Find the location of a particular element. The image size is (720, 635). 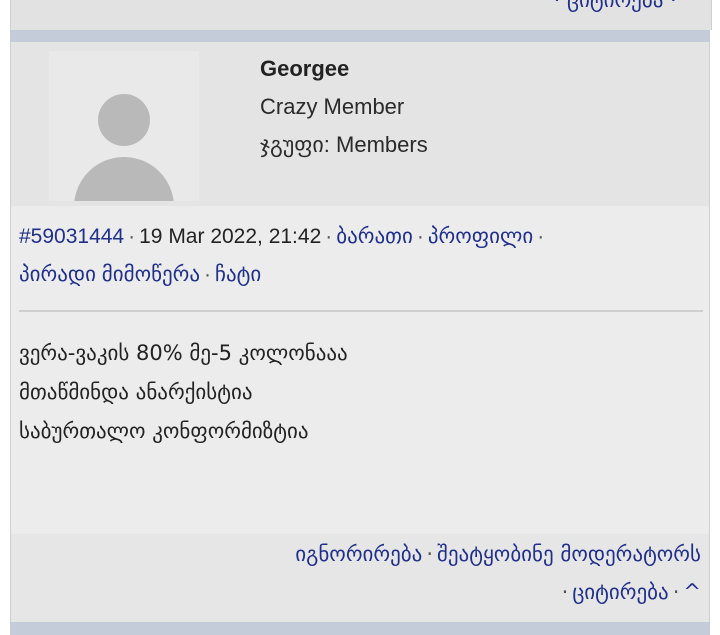

quote-link: ციტირება is located at coordinates (620, 592).